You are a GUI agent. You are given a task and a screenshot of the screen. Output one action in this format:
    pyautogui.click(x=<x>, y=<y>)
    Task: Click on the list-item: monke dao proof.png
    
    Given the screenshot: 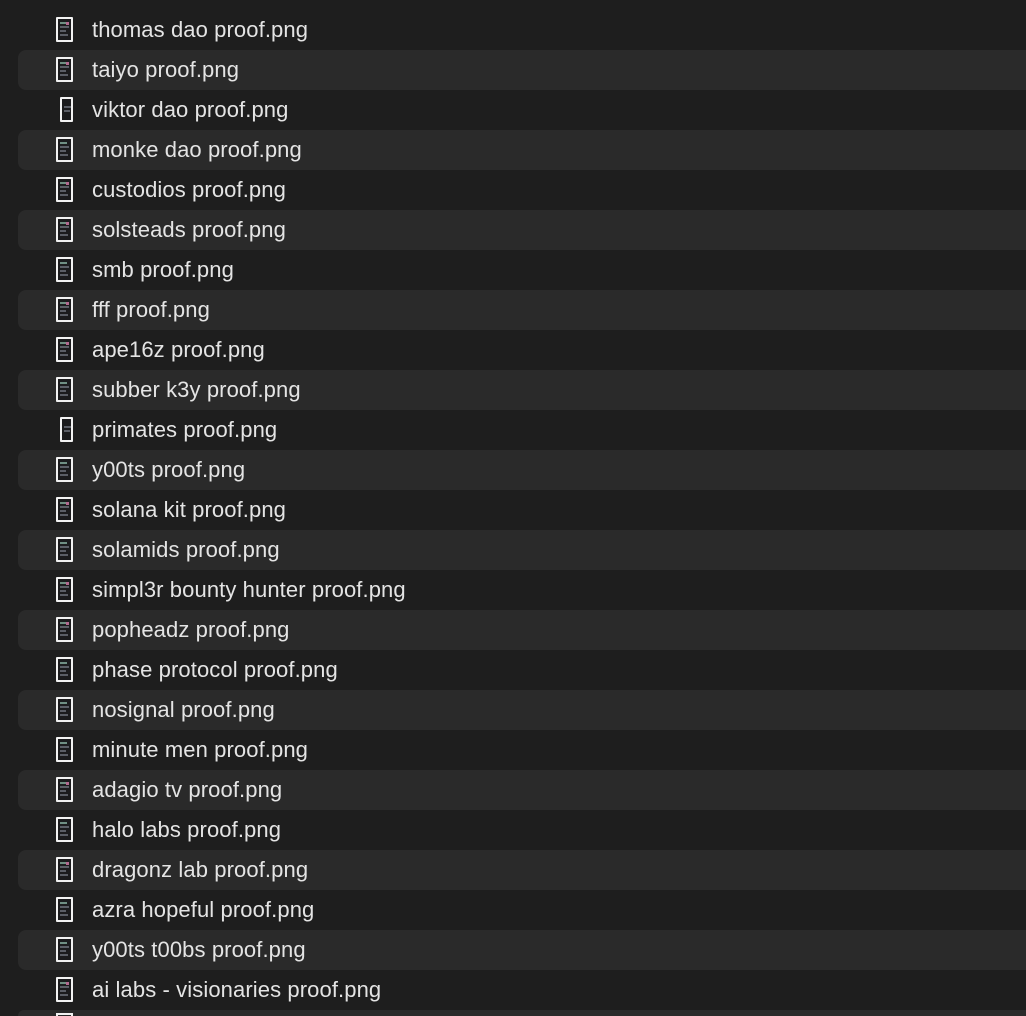 What is the action you would take?
    pyautogui.click(x=522, y=150)
    